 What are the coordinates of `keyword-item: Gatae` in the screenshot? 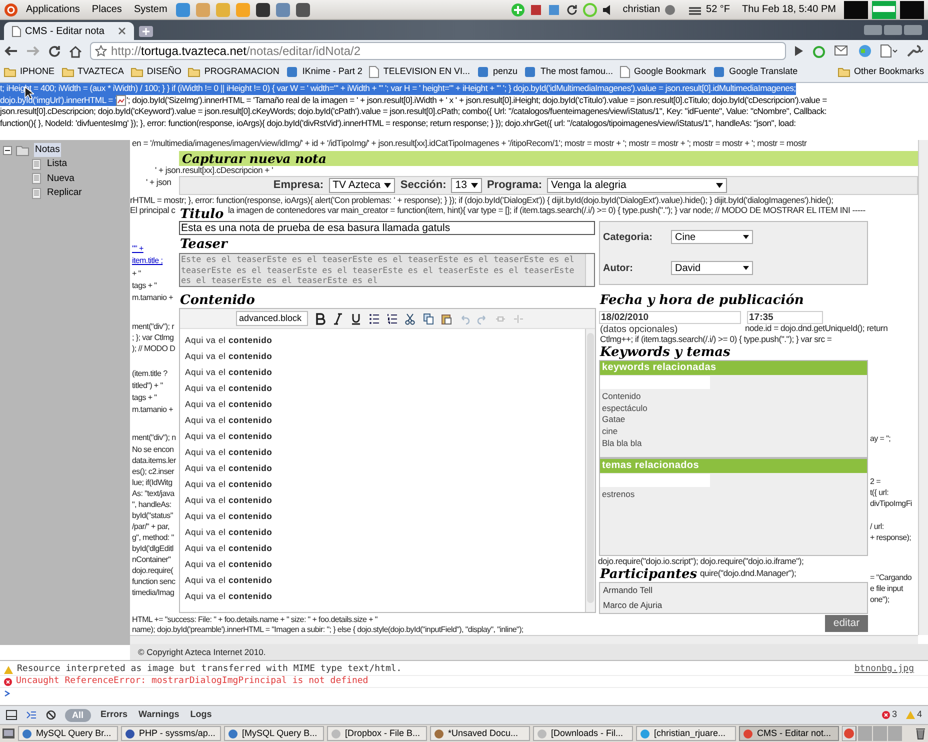 It's located at (734, 420).